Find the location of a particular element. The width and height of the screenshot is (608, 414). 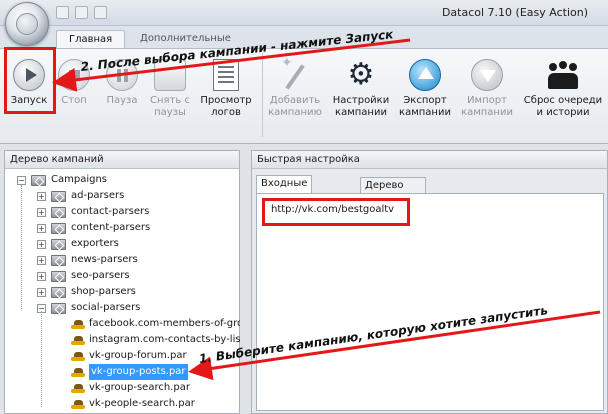

tree-item-label: shop-parsers is located at coordinates (103, 291).